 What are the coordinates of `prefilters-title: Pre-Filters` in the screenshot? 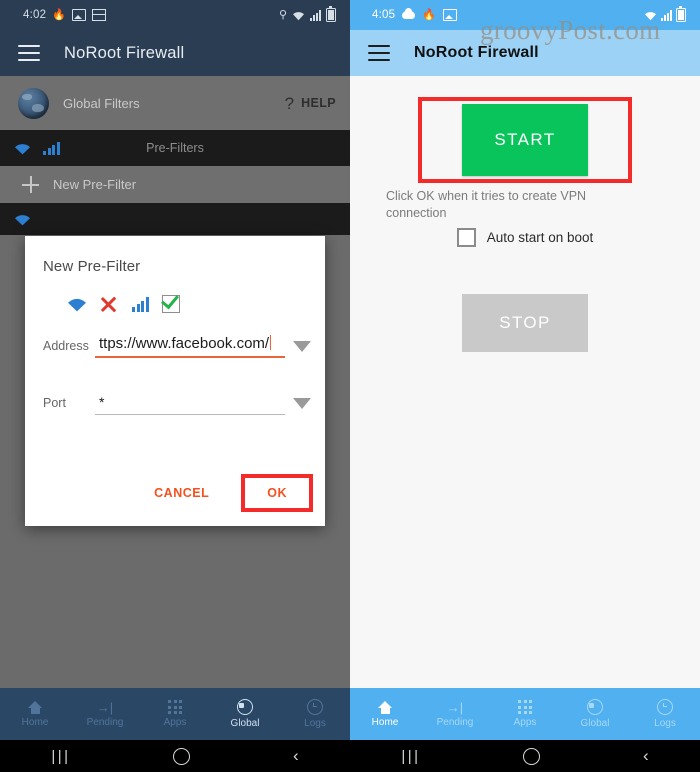 It's located at (175, 148).